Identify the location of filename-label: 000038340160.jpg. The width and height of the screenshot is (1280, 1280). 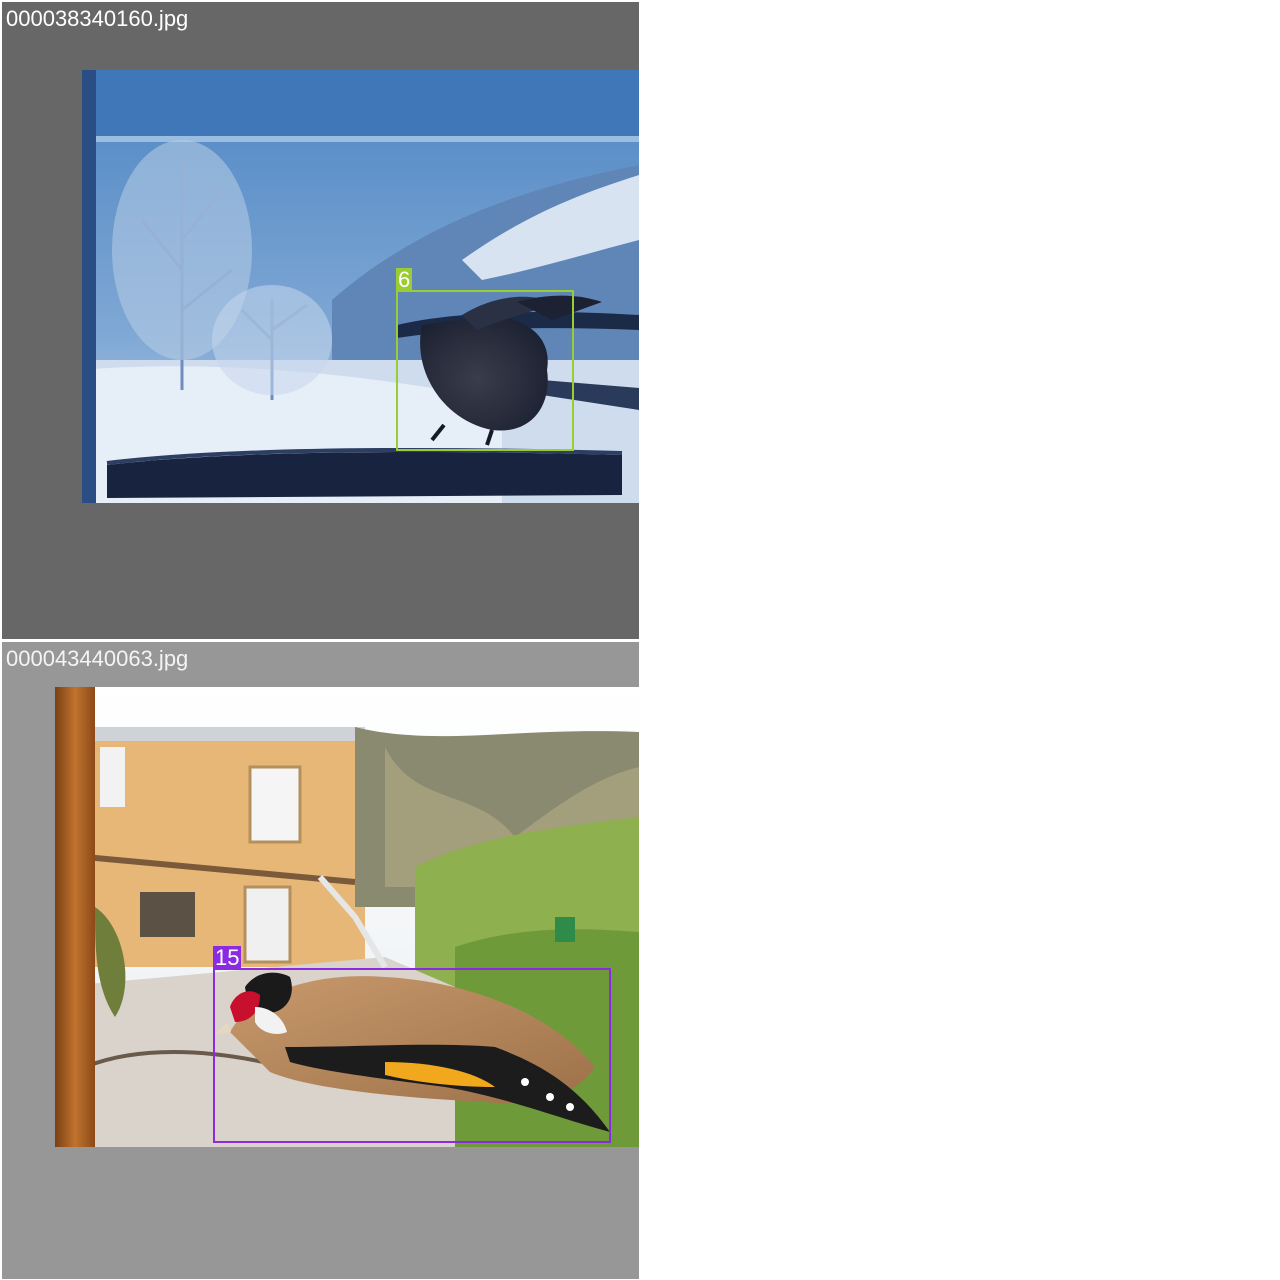
(97, 18).